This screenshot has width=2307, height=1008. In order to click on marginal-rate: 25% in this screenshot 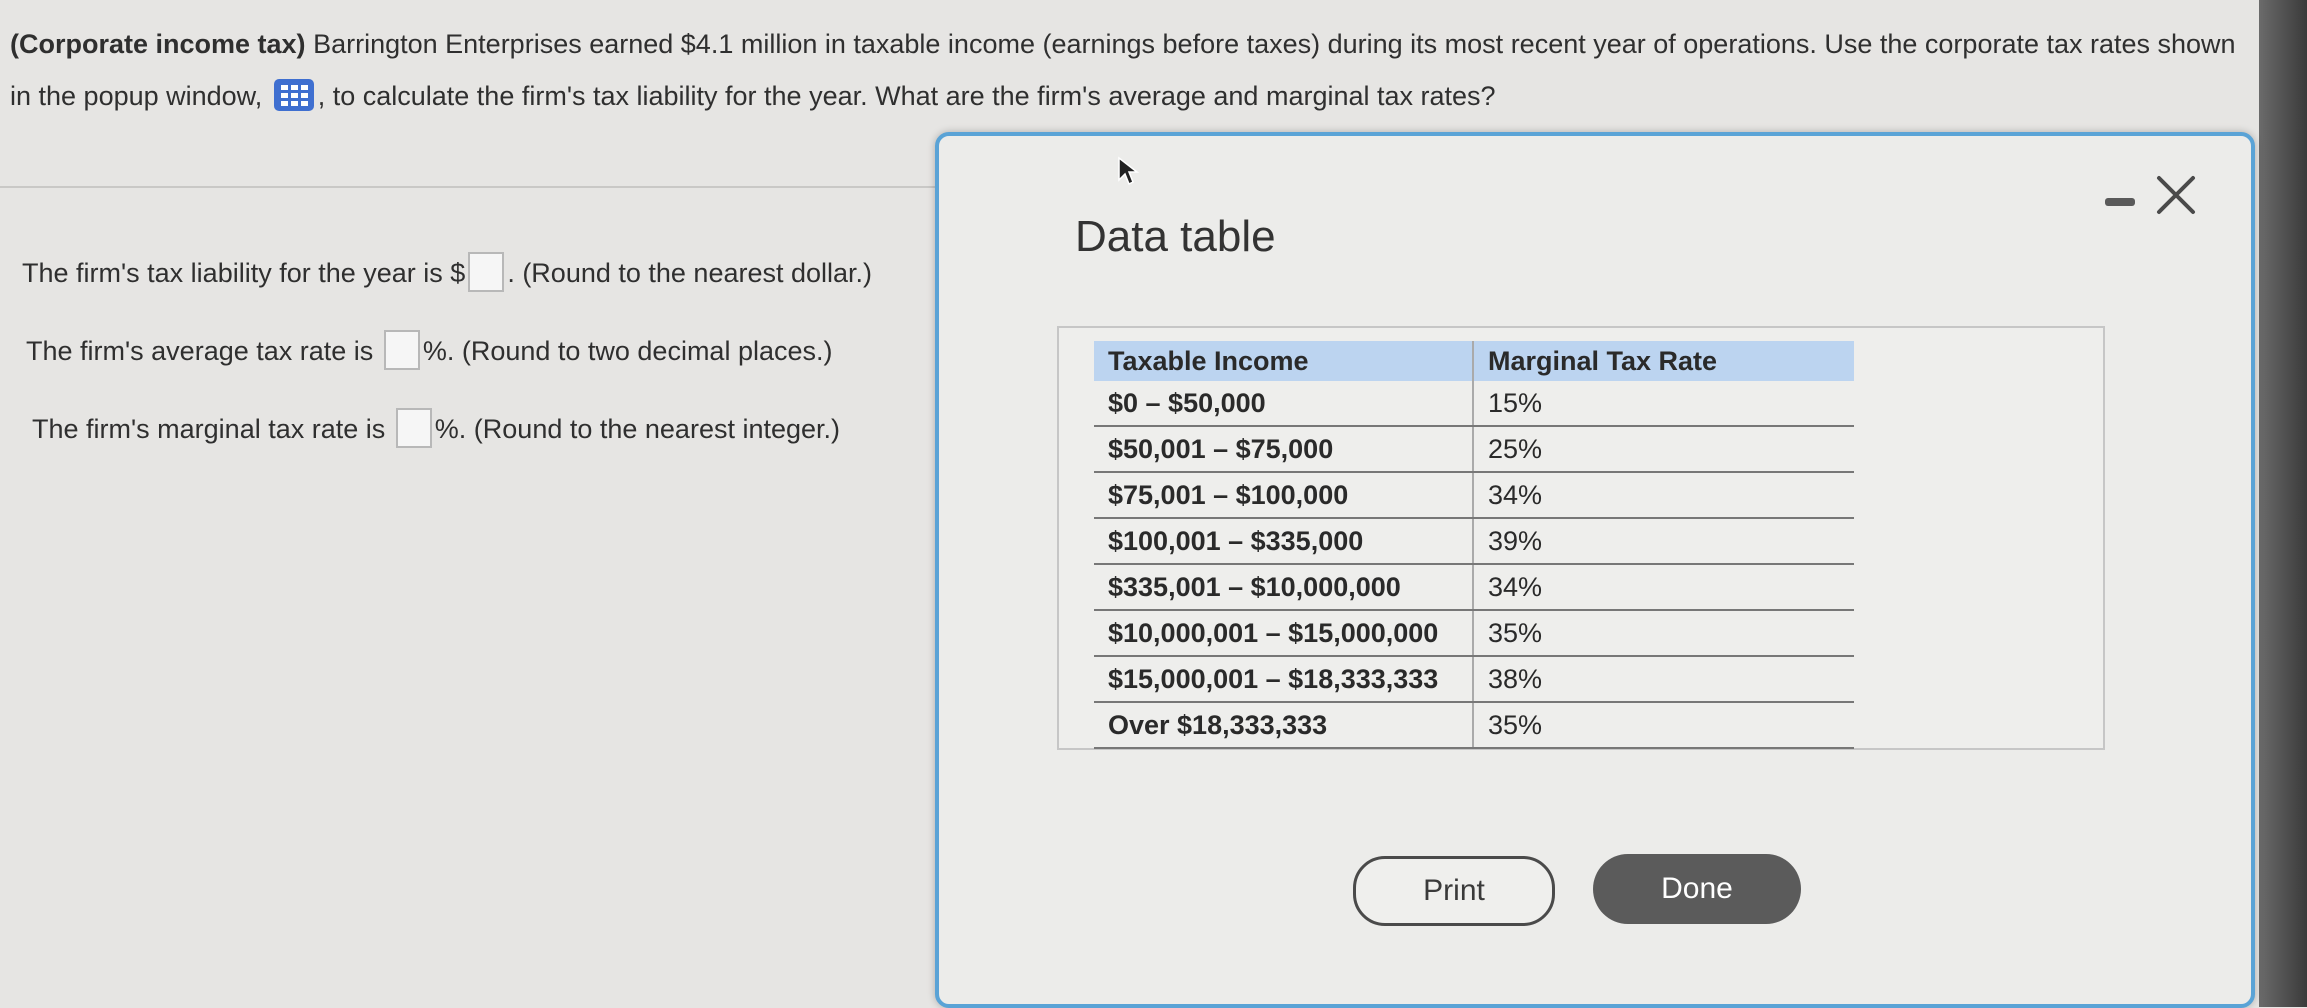, I will do `click(1663, 449)`.